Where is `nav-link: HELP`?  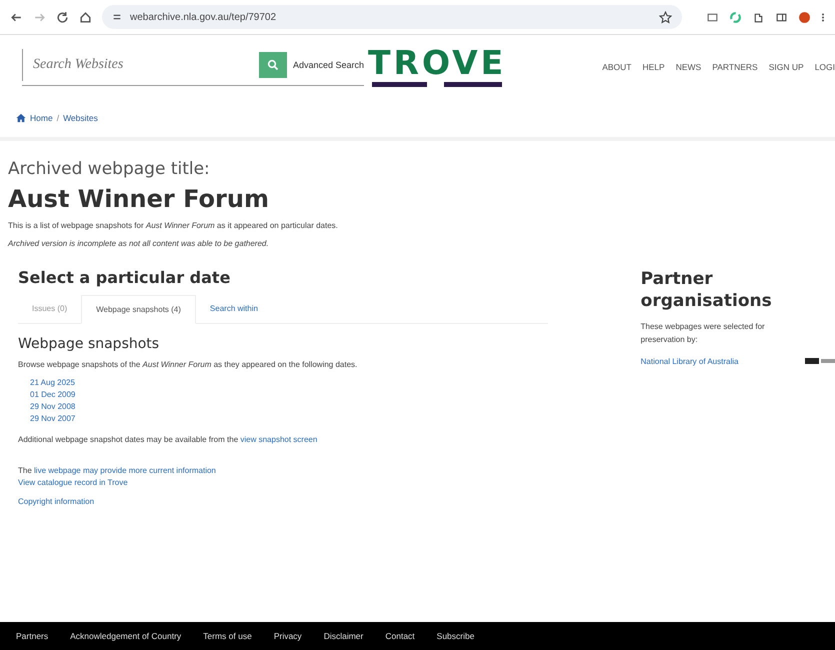 nav-link: HELP is located at coordinates (653, 67).